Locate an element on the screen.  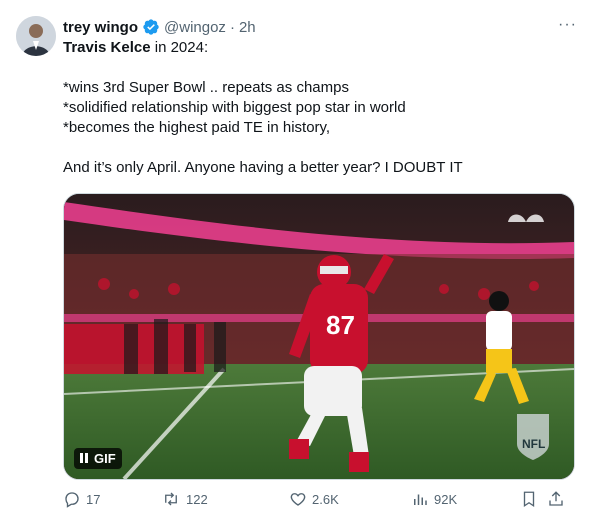
retweet-button: 122 is located at coordinates (225, 499).